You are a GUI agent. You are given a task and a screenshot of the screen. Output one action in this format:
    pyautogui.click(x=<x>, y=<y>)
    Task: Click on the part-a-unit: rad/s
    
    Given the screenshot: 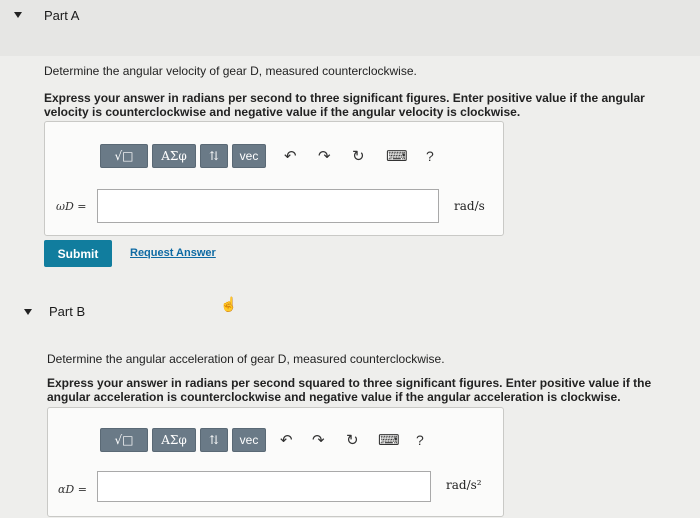 What is the action you would take?
    pyautogui.click(x=469, y=206)
    